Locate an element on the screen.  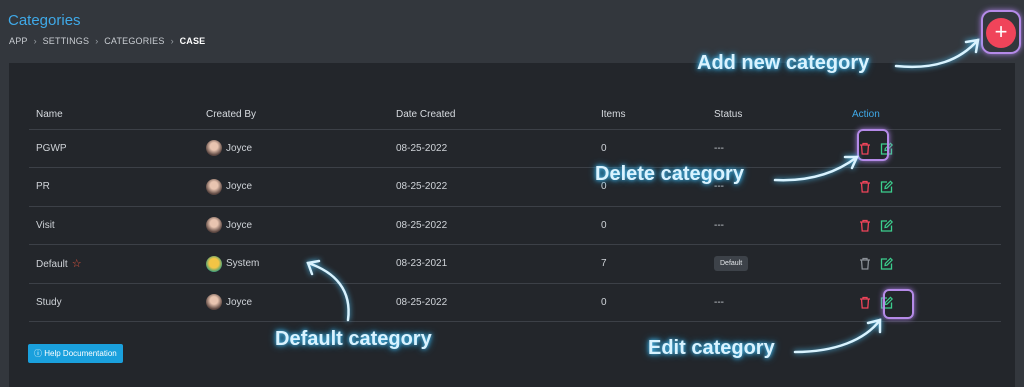
arrow-delete is located at coordinates (816, 168).